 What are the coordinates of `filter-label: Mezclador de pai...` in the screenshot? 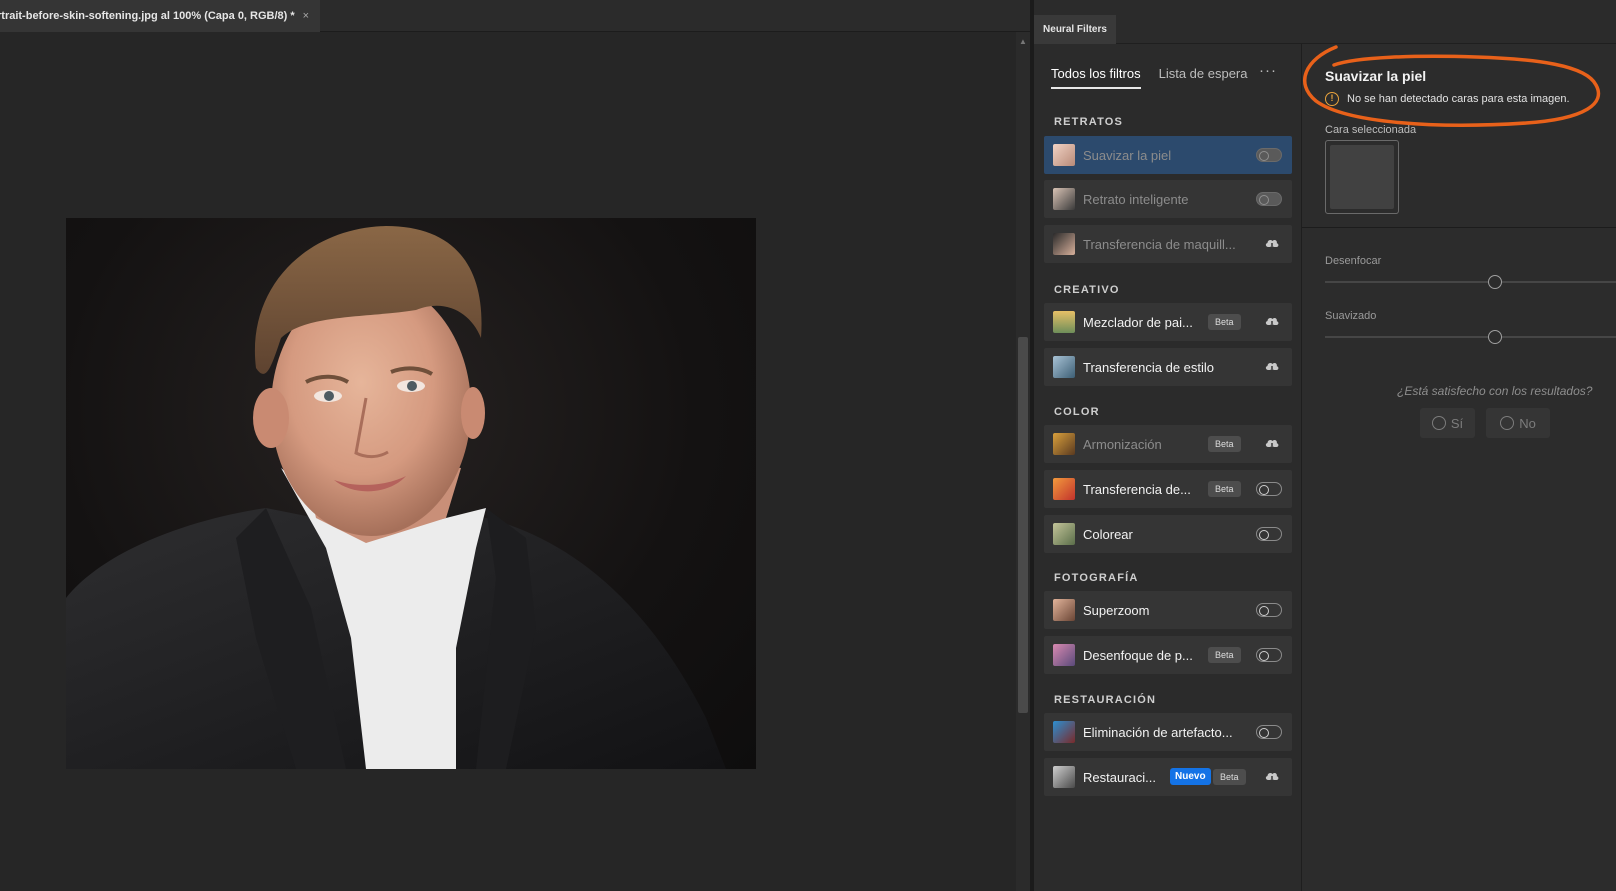 It's located at (1138, 322).